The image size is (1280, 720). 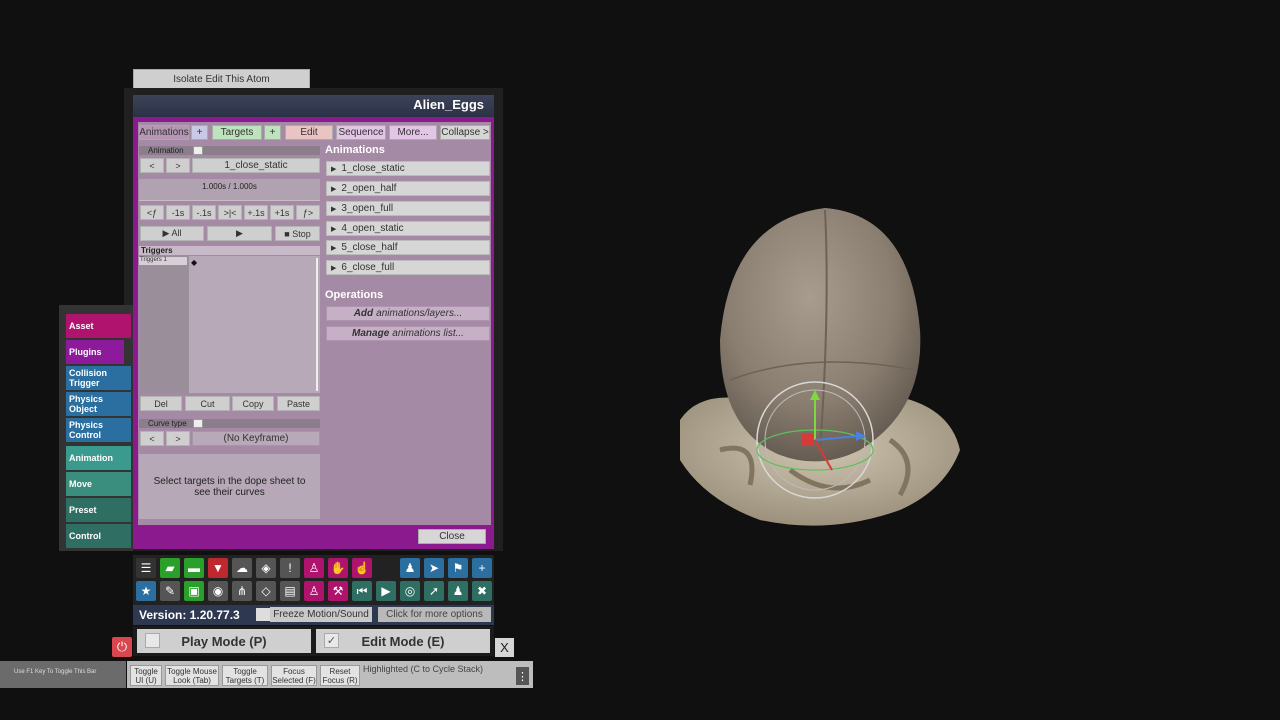 I want to click on edit-mode-button: Edit Mode (E), so click(x=403, y=641).